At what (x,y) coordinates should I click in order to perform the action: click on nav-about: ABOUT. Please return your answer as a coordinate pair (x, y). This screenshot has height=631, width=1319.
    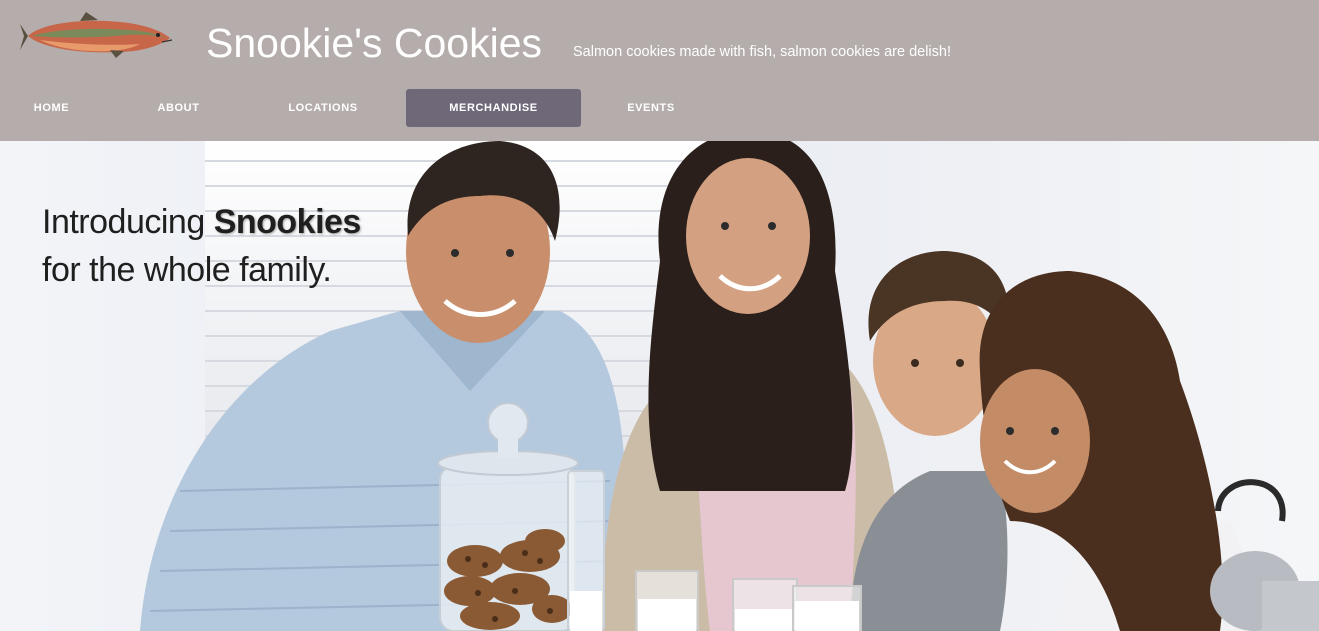
    Looking at the image, I should click on (178, 108).